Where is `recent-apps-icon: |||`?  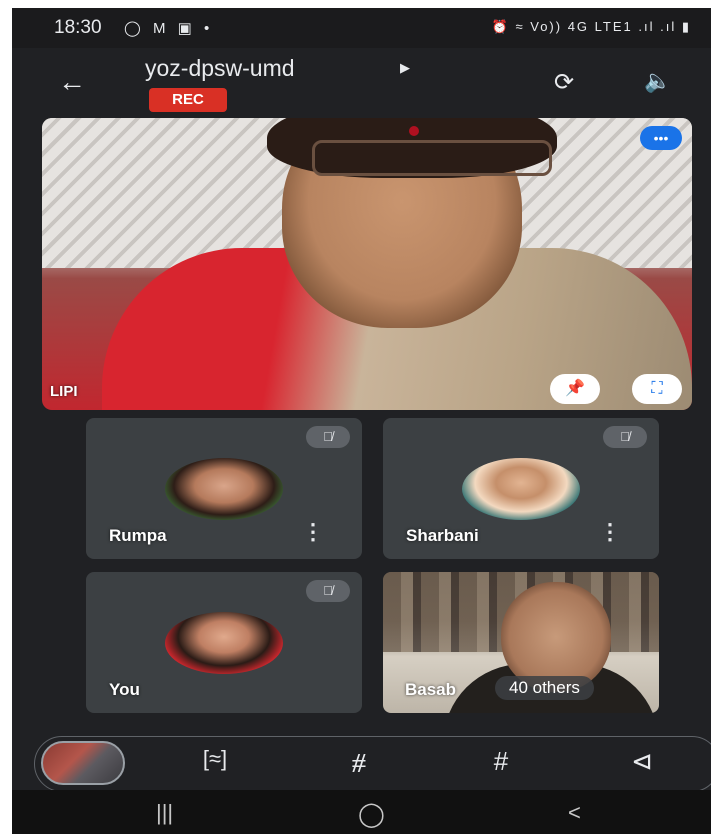 recent-apps-icon: ||| is located at coordinates (164, 813).